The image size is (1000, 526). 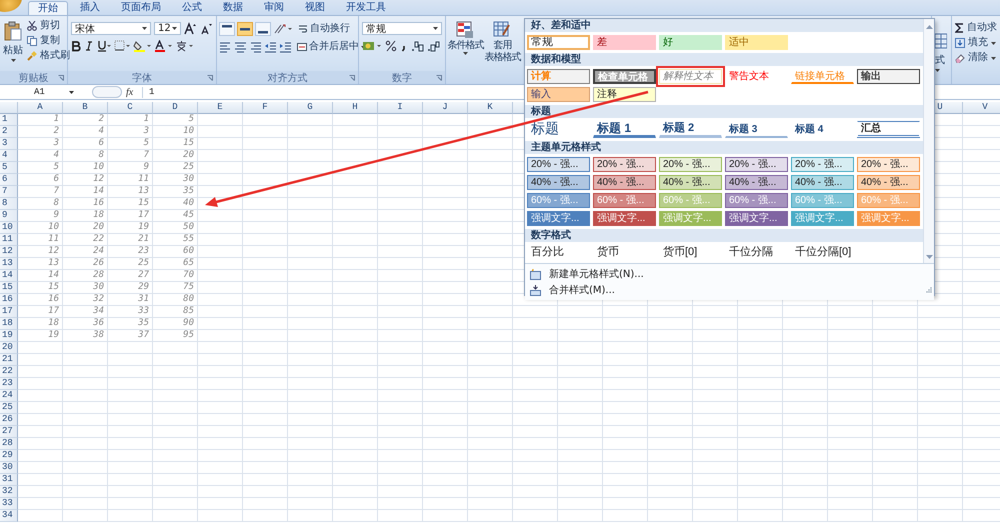 What do you see at coordinates (9, 312) in the screenshot?
I see `row-header: 17` at bounding box center [9, 312].